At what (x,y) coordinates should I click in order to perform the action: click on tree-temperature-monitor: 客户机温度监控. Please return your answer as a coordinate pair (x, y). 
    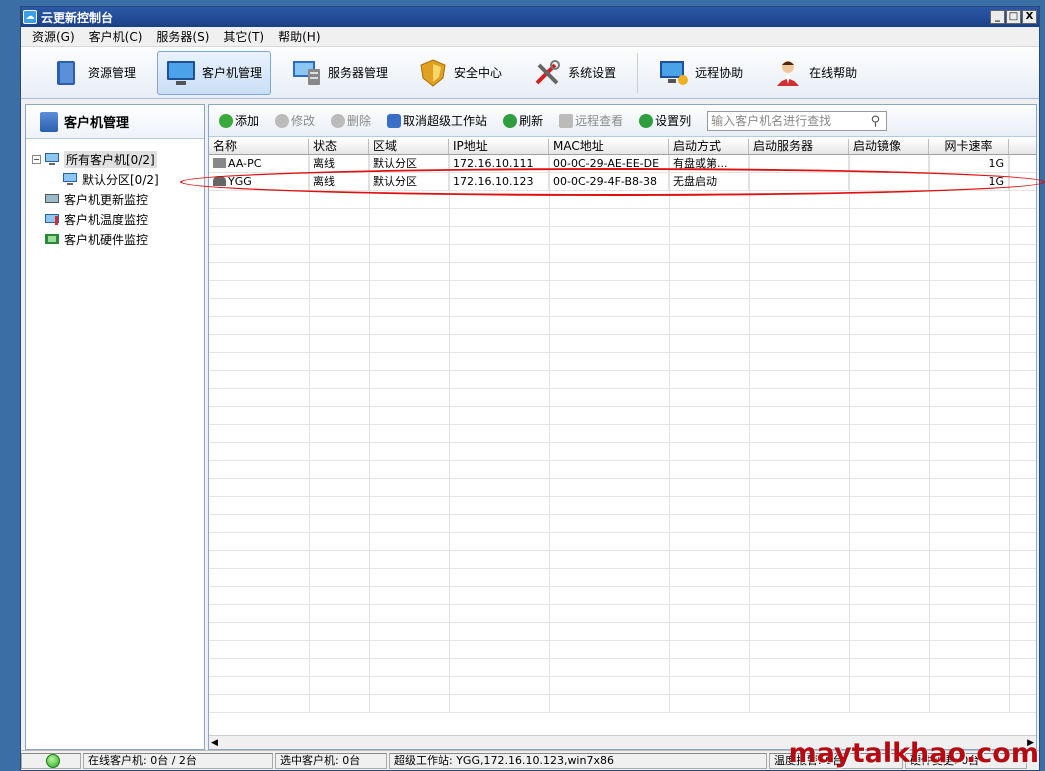
    Looking at the image, I should click on (118, 219).